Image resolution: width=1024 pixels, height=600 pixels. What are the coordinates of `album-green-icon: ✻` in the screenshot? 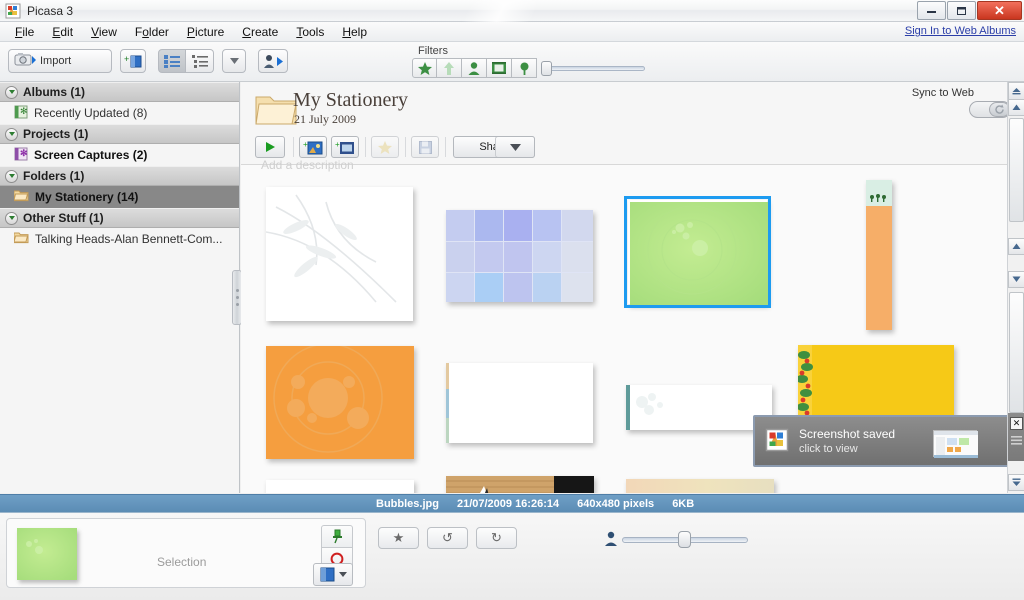 It's located at (21, 113).